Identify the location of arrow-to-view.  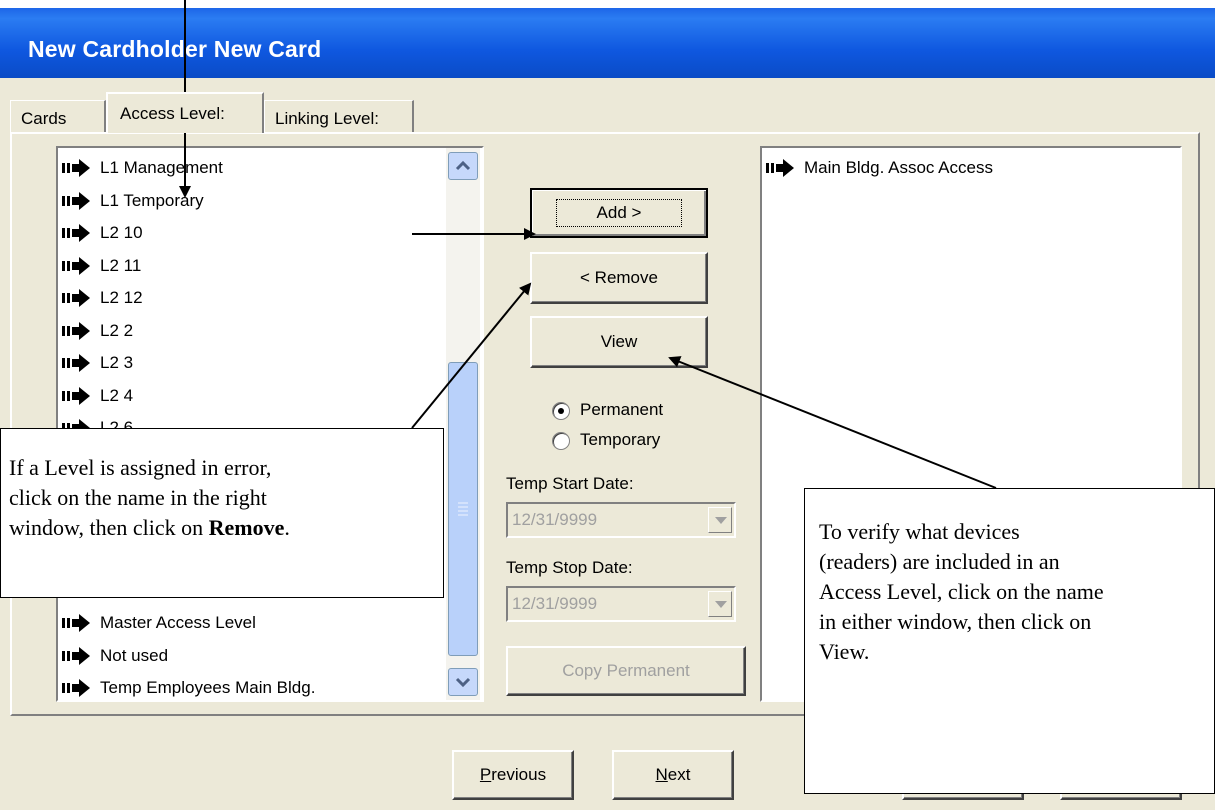
(832, 422).